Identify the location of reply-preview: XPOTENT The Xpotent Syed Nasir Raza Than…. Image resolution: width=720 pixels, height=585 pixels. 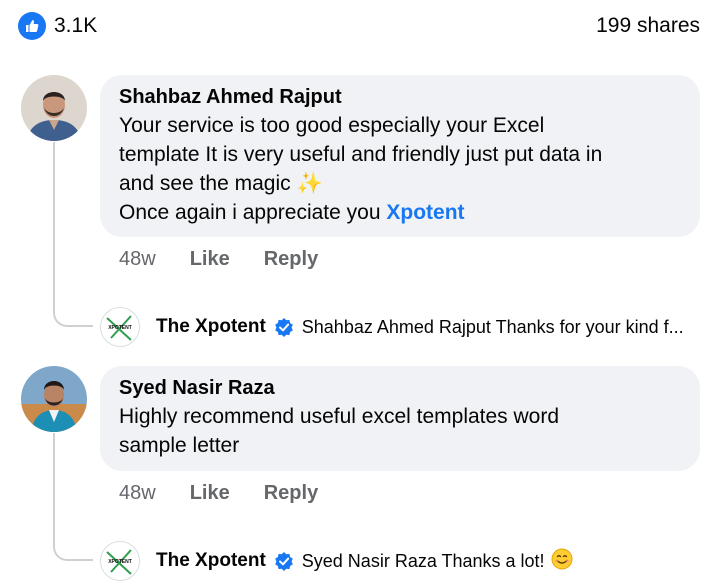
(336, 561).